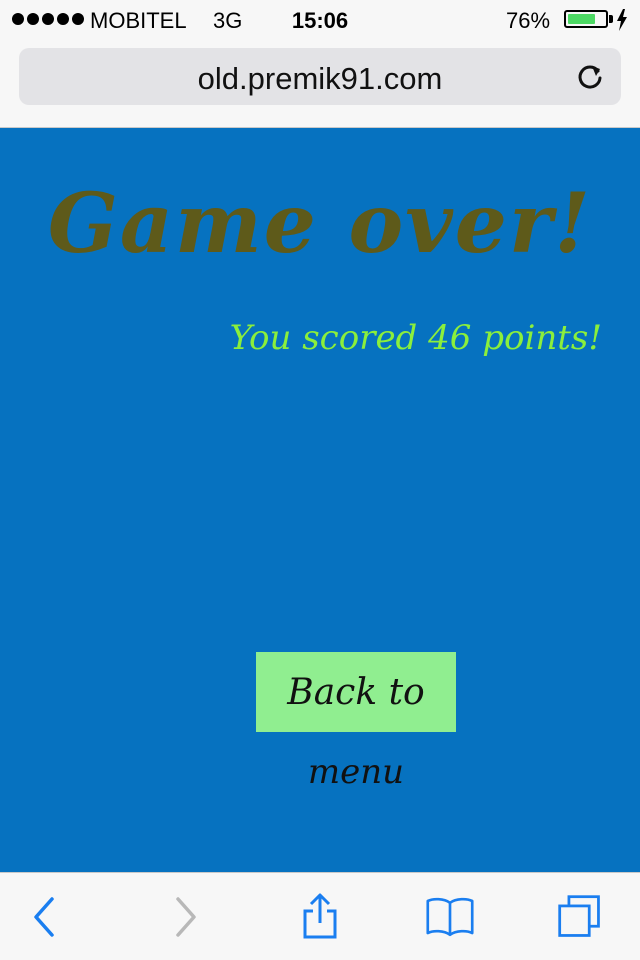 The image size is (640, 960). I want to click on bookmarks-icon, so click(450, 917).